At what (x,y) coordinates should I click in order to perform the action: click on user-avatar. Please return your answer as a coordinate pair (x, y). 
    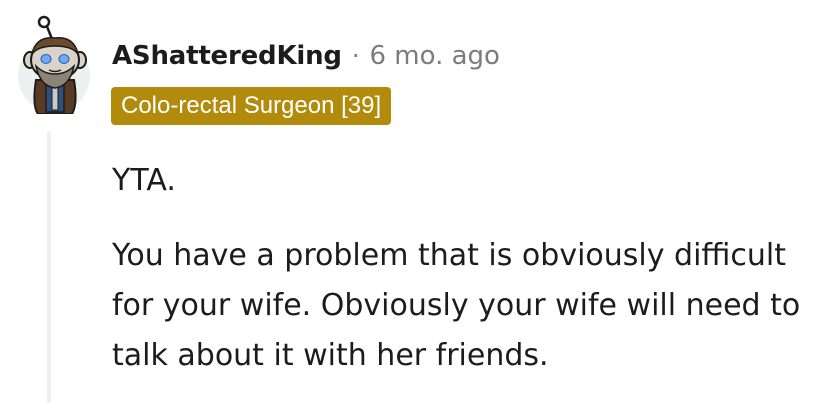
    Looking at the image, I should click on (55, 64).